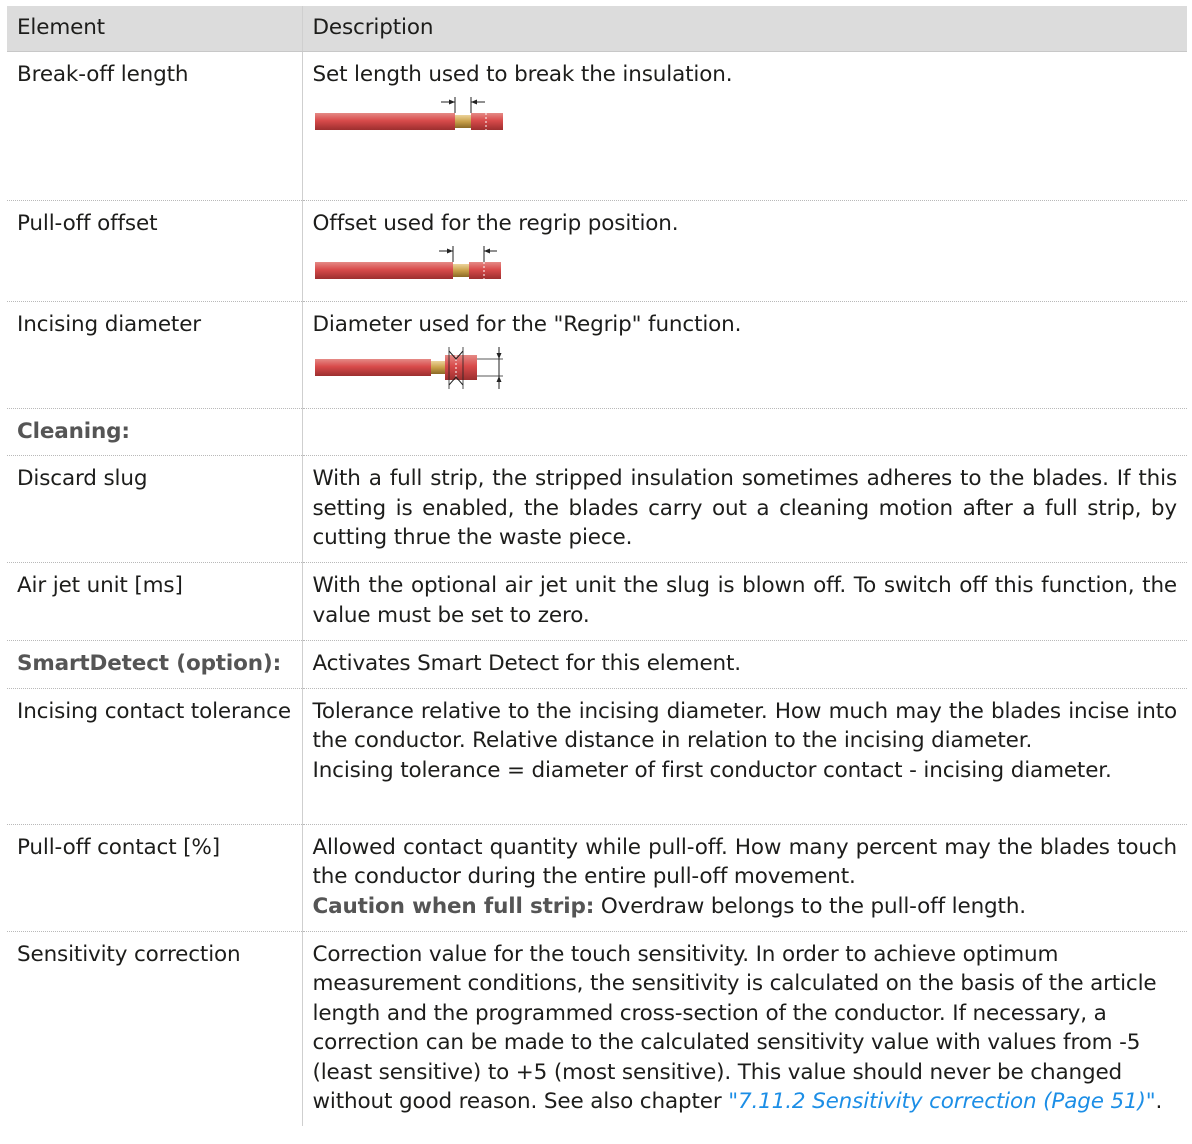  Describe the element at coordinates (744, 29) in the screenshot. I see `header-description: Description` at that location.